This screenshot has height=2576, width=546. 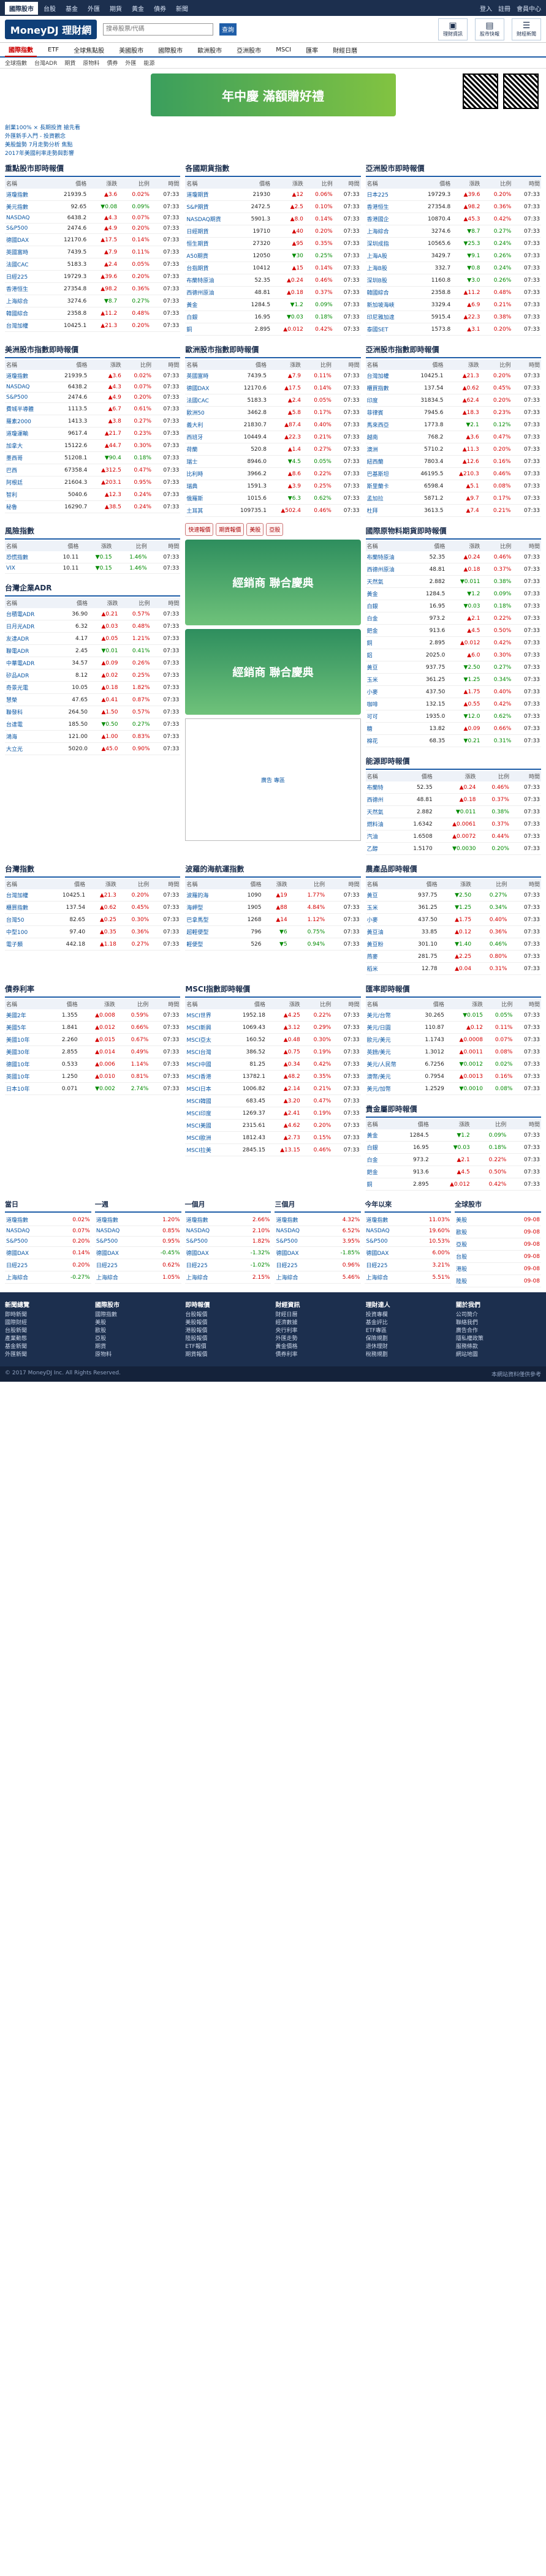 I want to click on symbol-name: 波羅的海, so click(x=208, y=895).